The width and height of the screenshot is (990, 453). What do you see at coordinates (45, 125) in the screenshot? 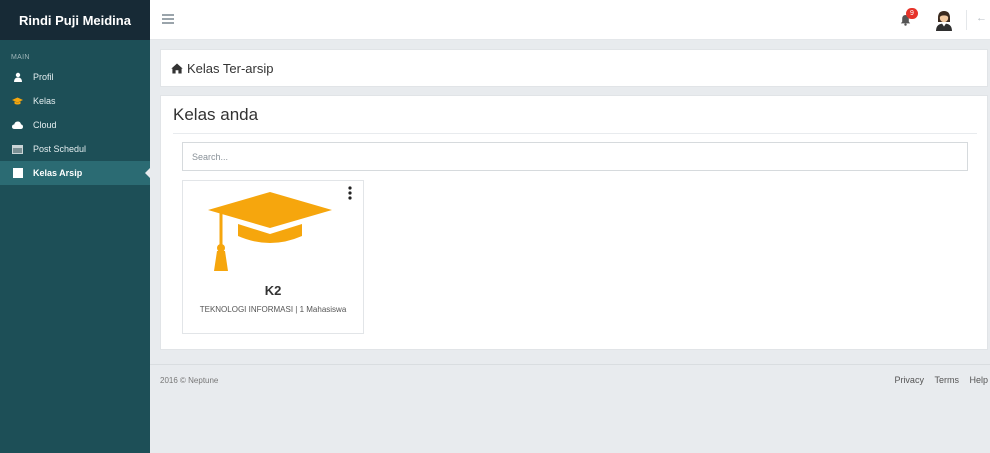
I see `sidebar-item-label: Cloud` at bounding box center [45, 125].